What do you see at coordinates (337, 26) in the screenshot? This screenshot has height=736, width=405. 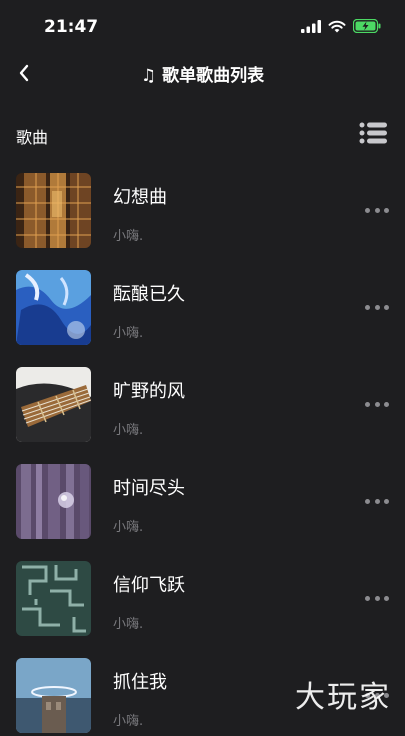 I see `wifi-icon` at bounding box center [337, 26].